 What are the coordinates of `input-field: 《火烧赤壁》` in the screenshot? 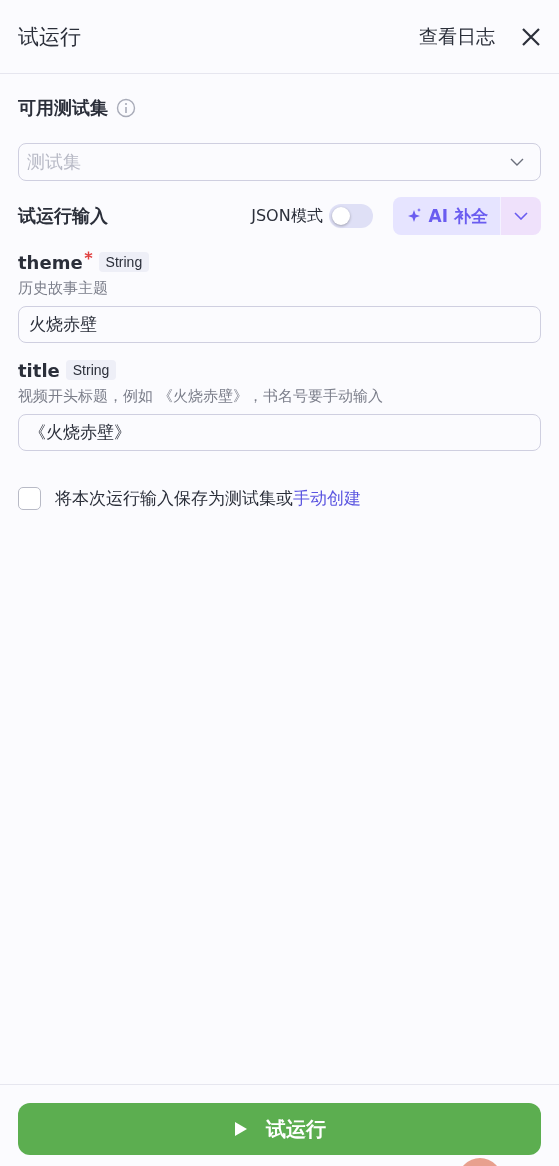 It's located at (279, 432).